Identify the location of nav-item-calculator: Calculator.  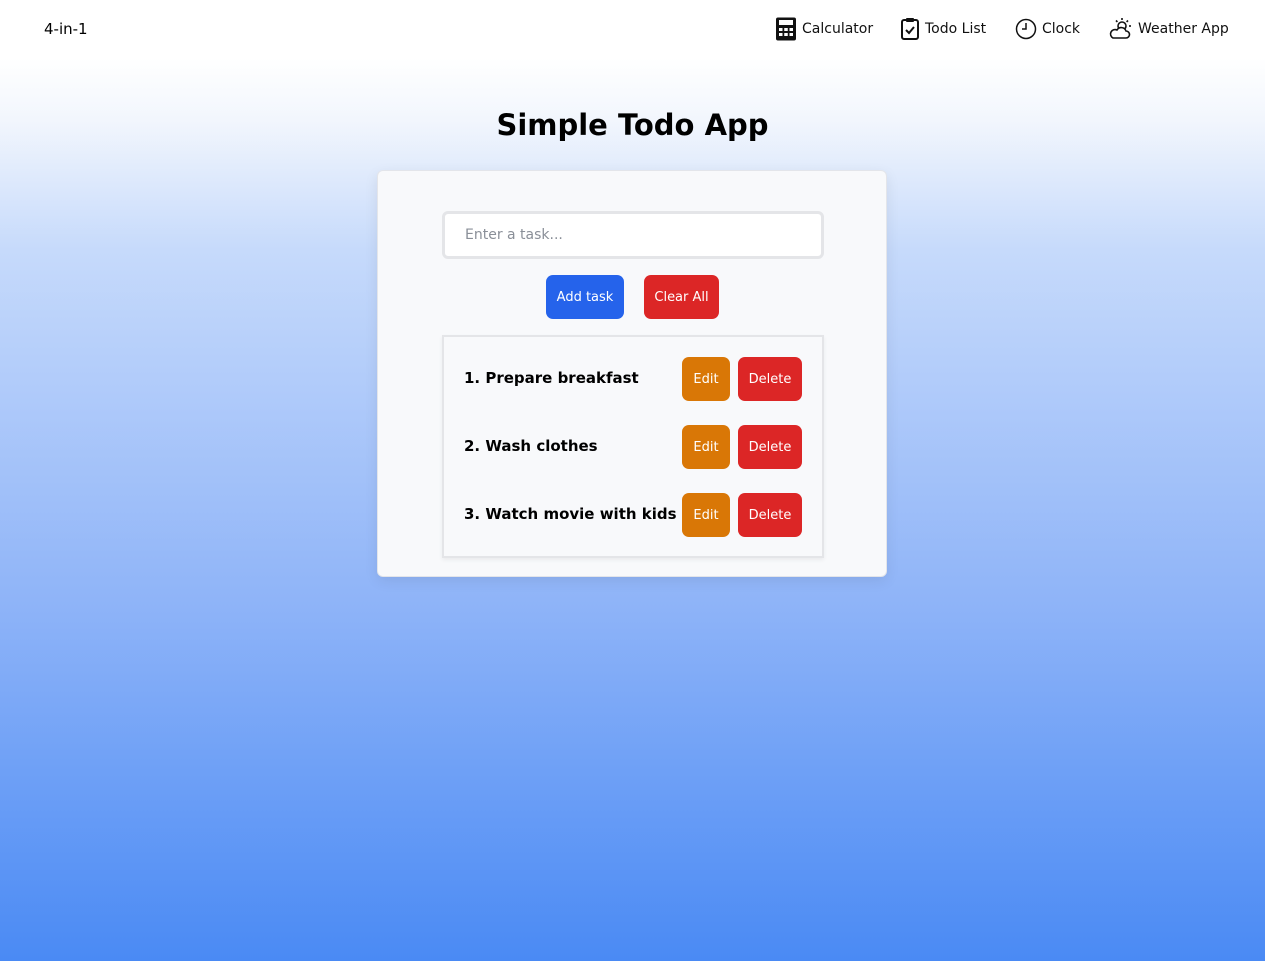
(824, 29).